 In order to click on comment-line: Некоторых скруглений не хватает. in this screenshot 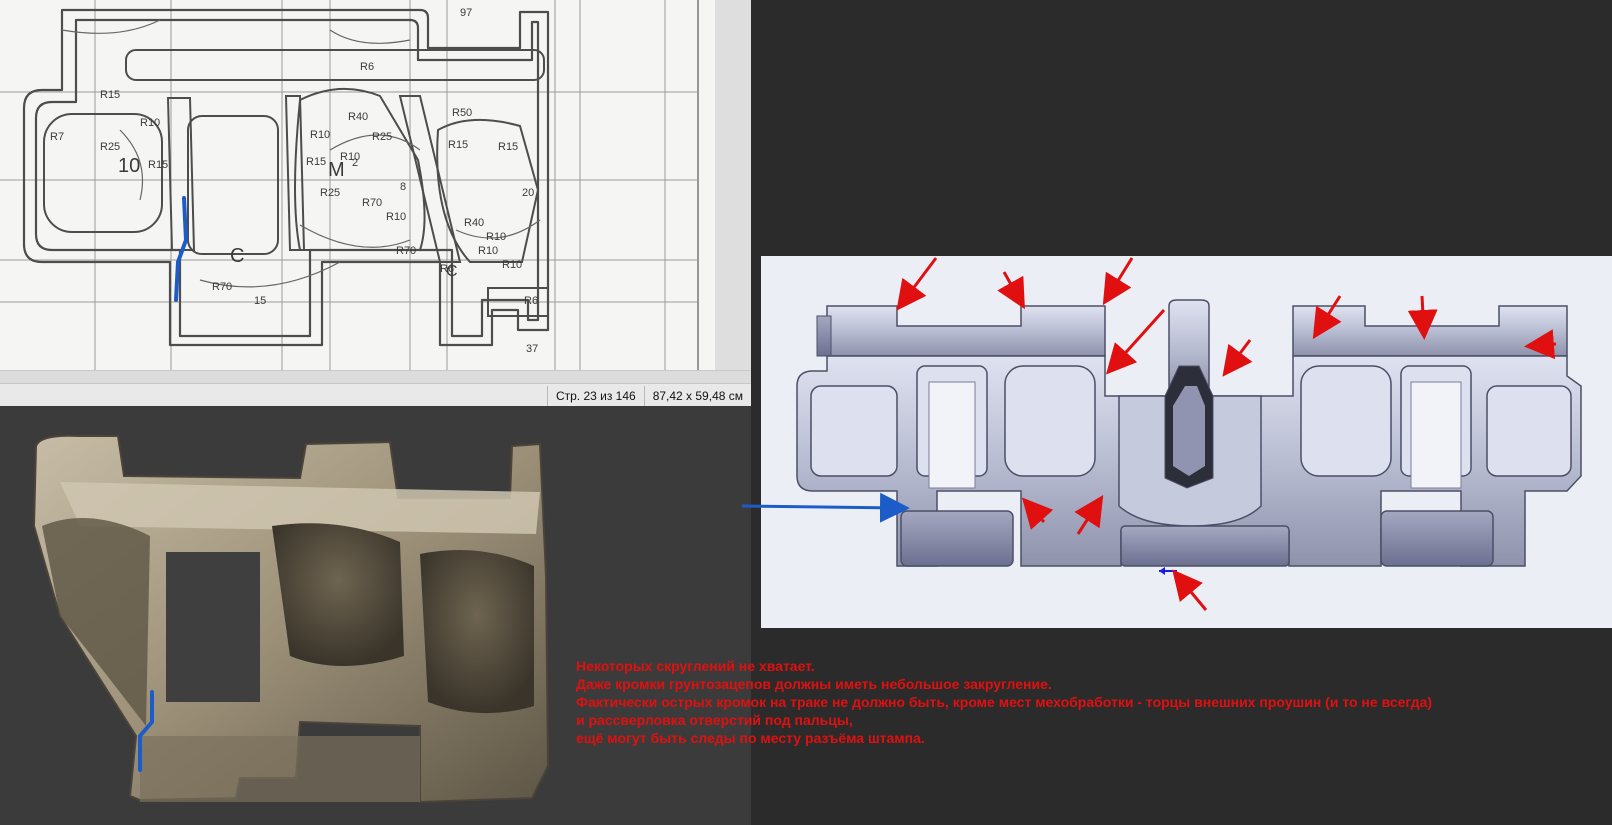, I will do `click(695, 666)`.